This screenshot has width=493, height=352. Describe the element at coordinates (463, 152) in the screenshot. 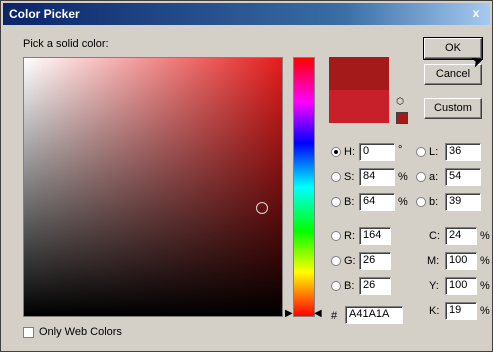

I see `l-input: 36` at that location.